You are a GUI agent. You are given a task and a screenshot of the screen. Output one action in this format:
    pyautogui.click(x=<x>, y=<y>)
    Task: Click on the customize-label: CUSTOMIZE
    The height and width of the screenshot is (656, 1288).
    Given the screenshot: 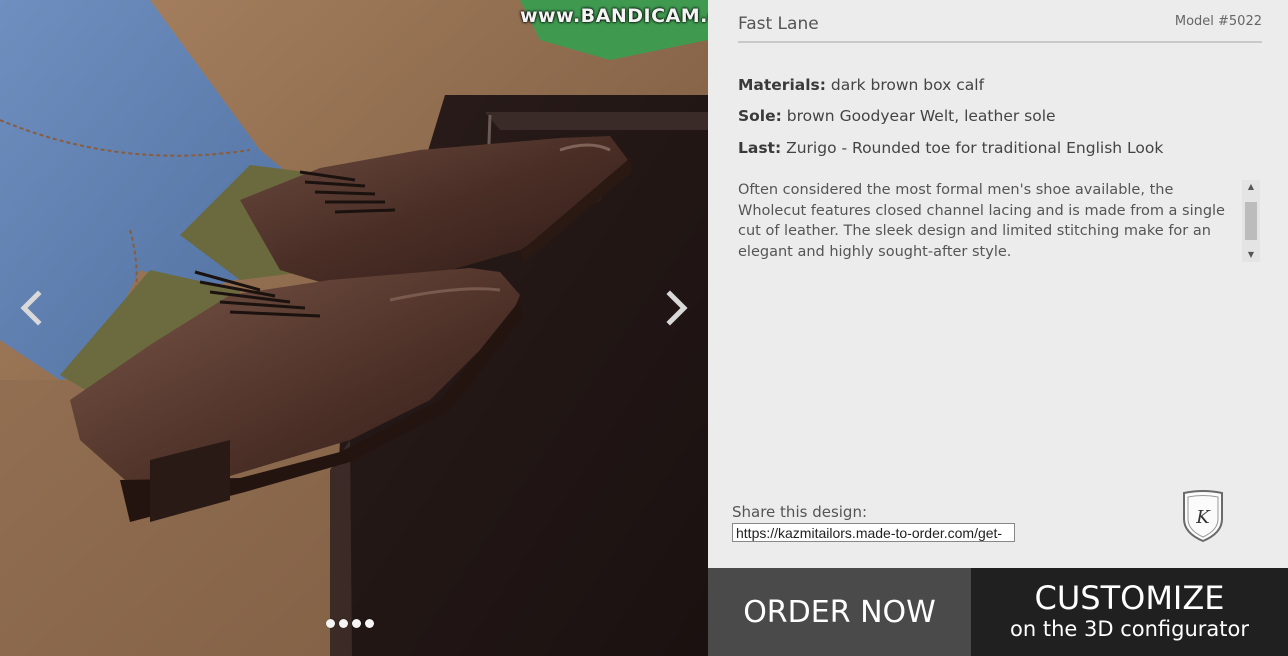 What is the action you would take?
    pyautogui.click(x=1129, y=598)
    